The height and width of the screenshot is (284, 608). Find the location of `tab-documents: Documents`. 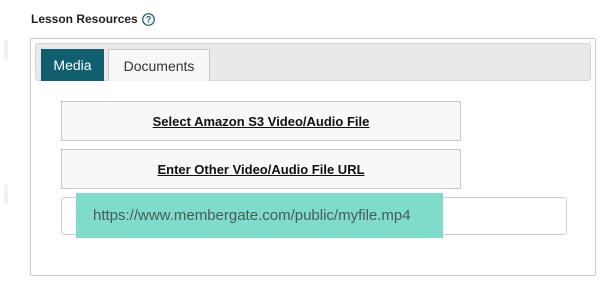

tab-documents: Documents is located at coordinates (159, 65).